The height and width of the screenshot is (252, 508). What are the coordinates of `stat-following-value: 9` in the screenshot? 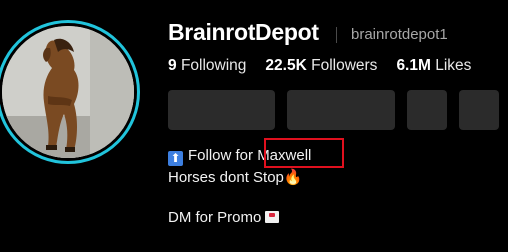 It's located at (172, 65).